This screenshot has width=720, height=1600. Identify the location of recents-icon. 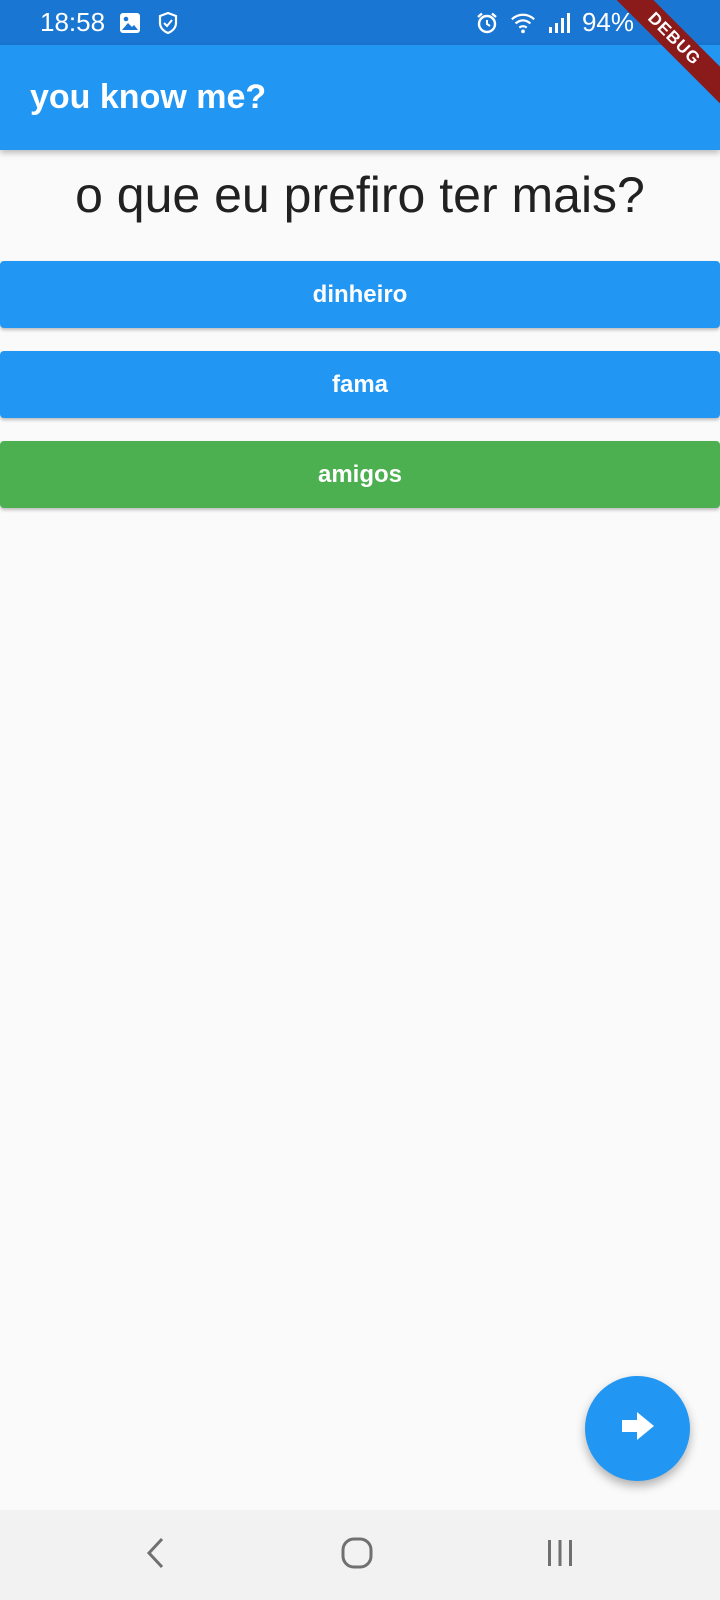
(560, 1555).